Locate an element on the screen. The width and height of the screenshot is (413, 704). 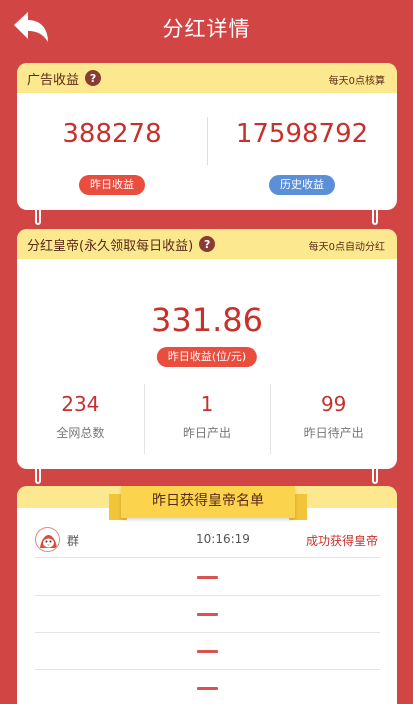
history-income: 17598792 历史收益 is located at coordinates (302, 151).